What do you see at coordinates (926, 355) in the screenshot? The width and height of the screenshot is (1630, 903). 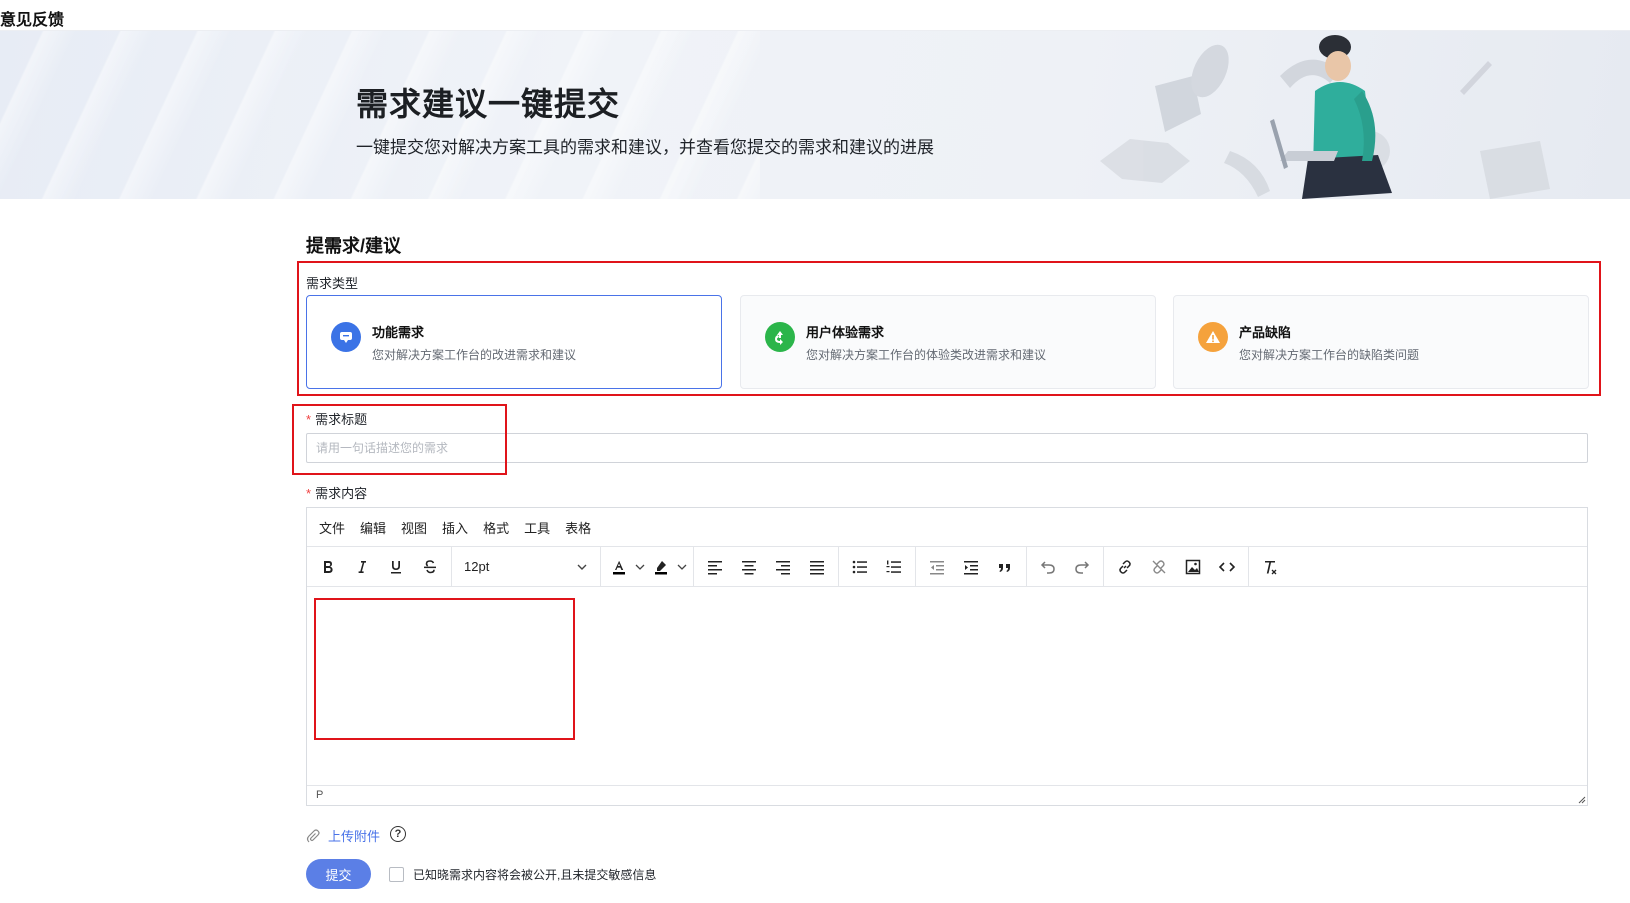 I see `type-card-desc: 您对解决方案工作台的体验类改进需求和建议` at bounding box center [926, 355].